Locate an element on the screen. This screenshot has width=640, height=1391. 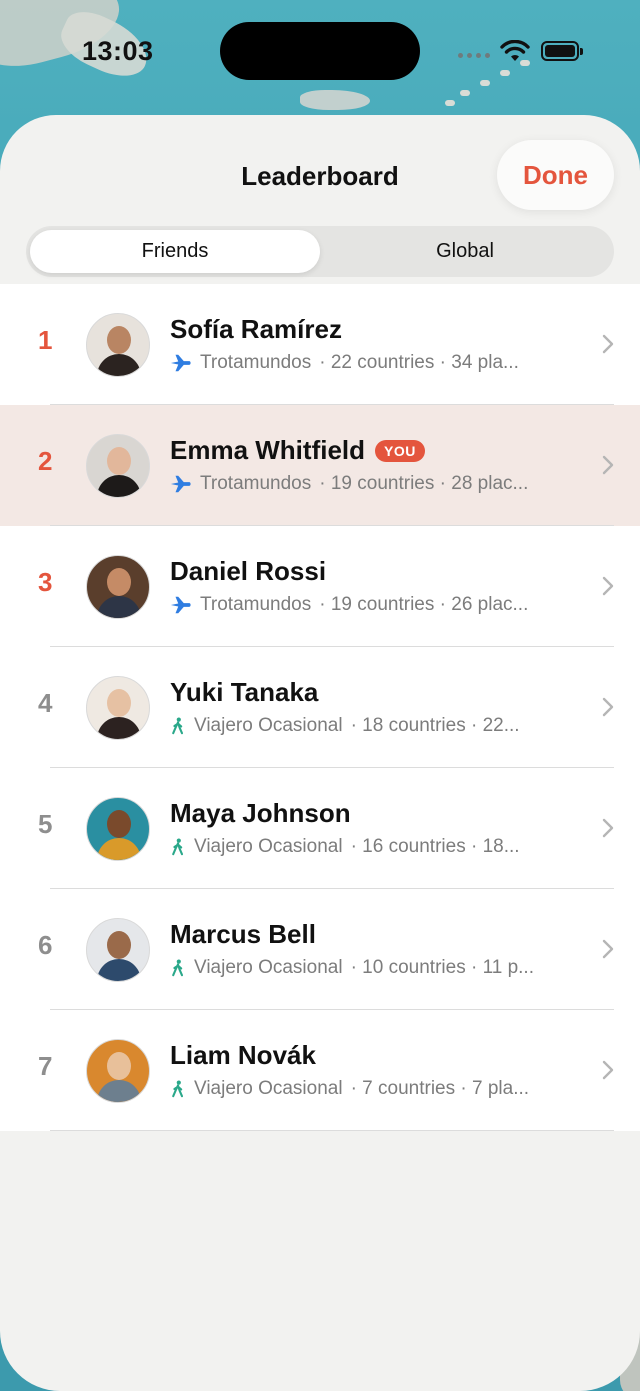
name-line: Emma Whitfield YOU is located at coordinates (297, 450).